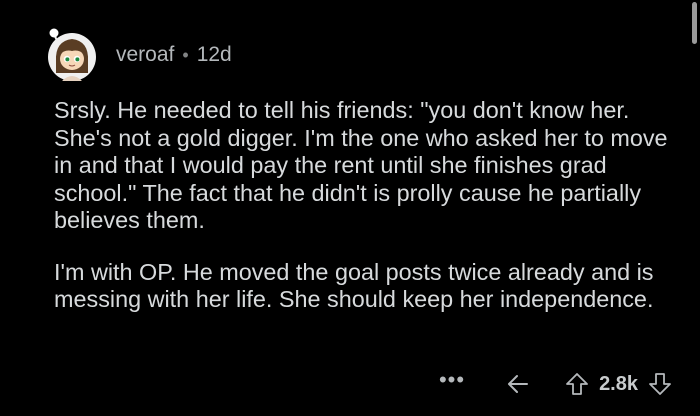  What do you see at coordinates (145, 55) in the screenshot?
I see `username: veroaf` at bounding box center [145, 55].